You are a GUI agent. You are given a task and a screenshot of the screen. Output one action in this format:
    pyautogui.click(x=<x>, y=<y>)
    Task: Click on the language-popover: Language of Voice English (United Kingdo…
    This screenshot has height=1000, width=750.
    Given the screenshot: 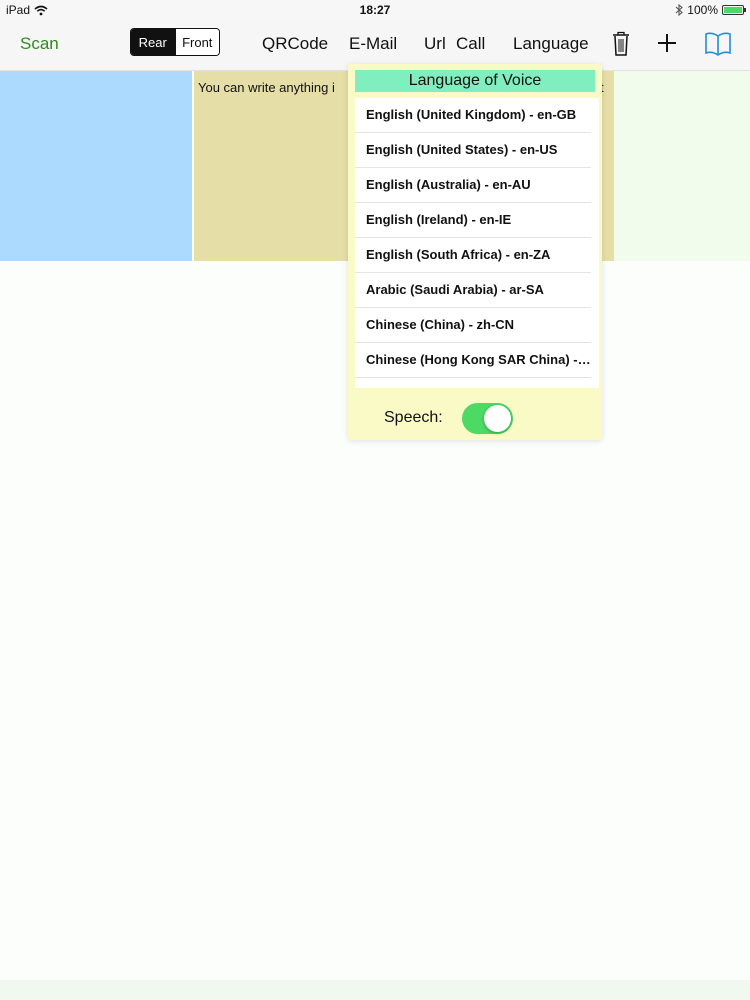 What is the action you would take?
    pyautogui.click(x=475, y=252)
    